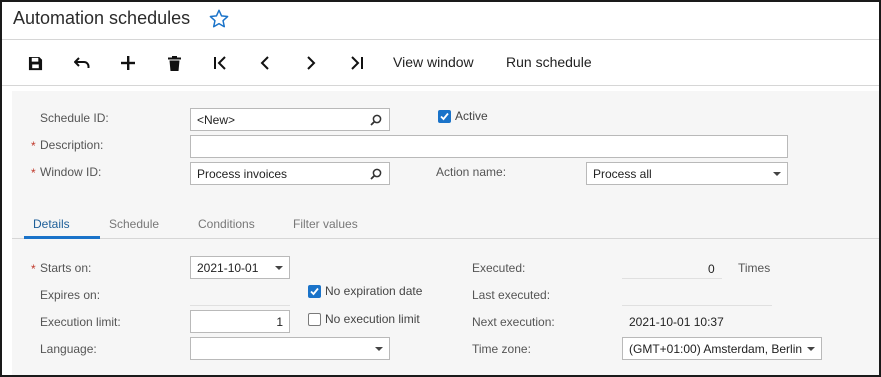  Describe the element at coordinates (622, 173) in the screenshot. I see `action-name-value: Process all` at that location.